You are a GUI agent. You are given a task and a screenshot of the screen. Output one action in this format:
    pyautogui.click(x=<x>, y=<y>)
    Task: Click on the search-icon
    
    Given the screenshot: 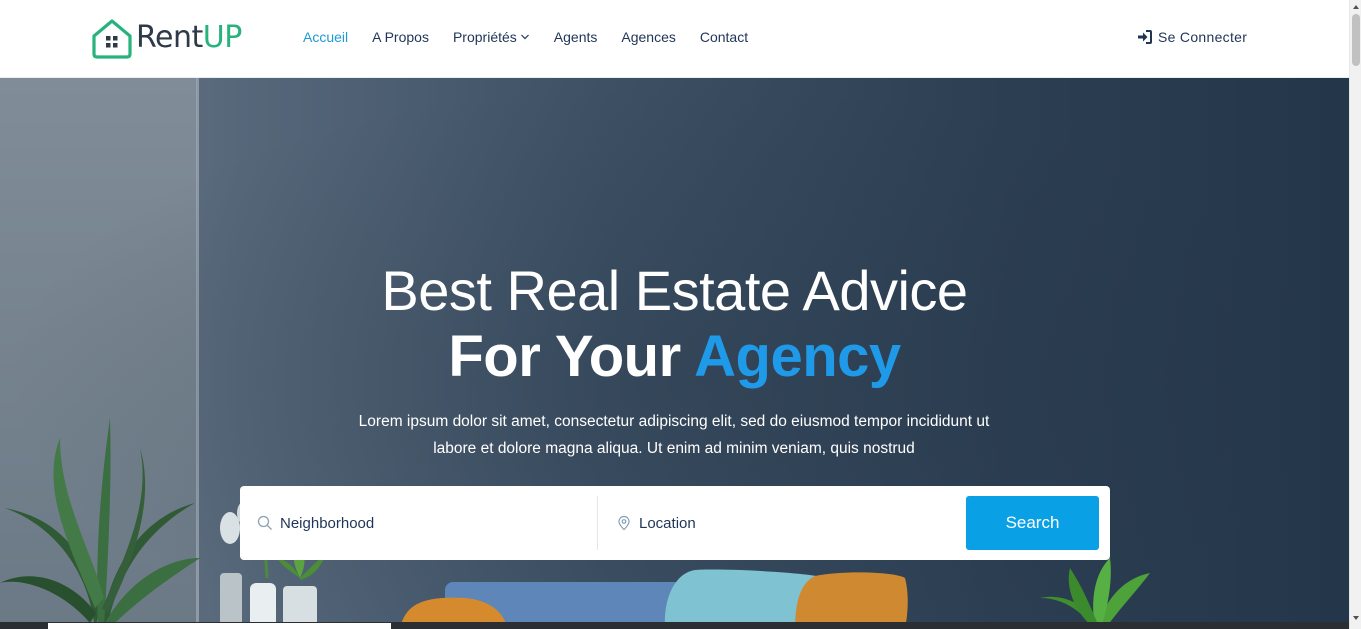 What is the action you would take?
    pyautogui.click(x=264, y=522)
    